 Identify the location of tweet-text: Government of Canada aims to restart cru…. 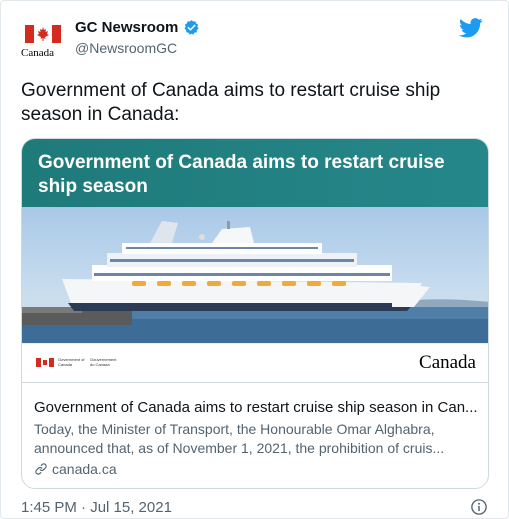
(231, 102).